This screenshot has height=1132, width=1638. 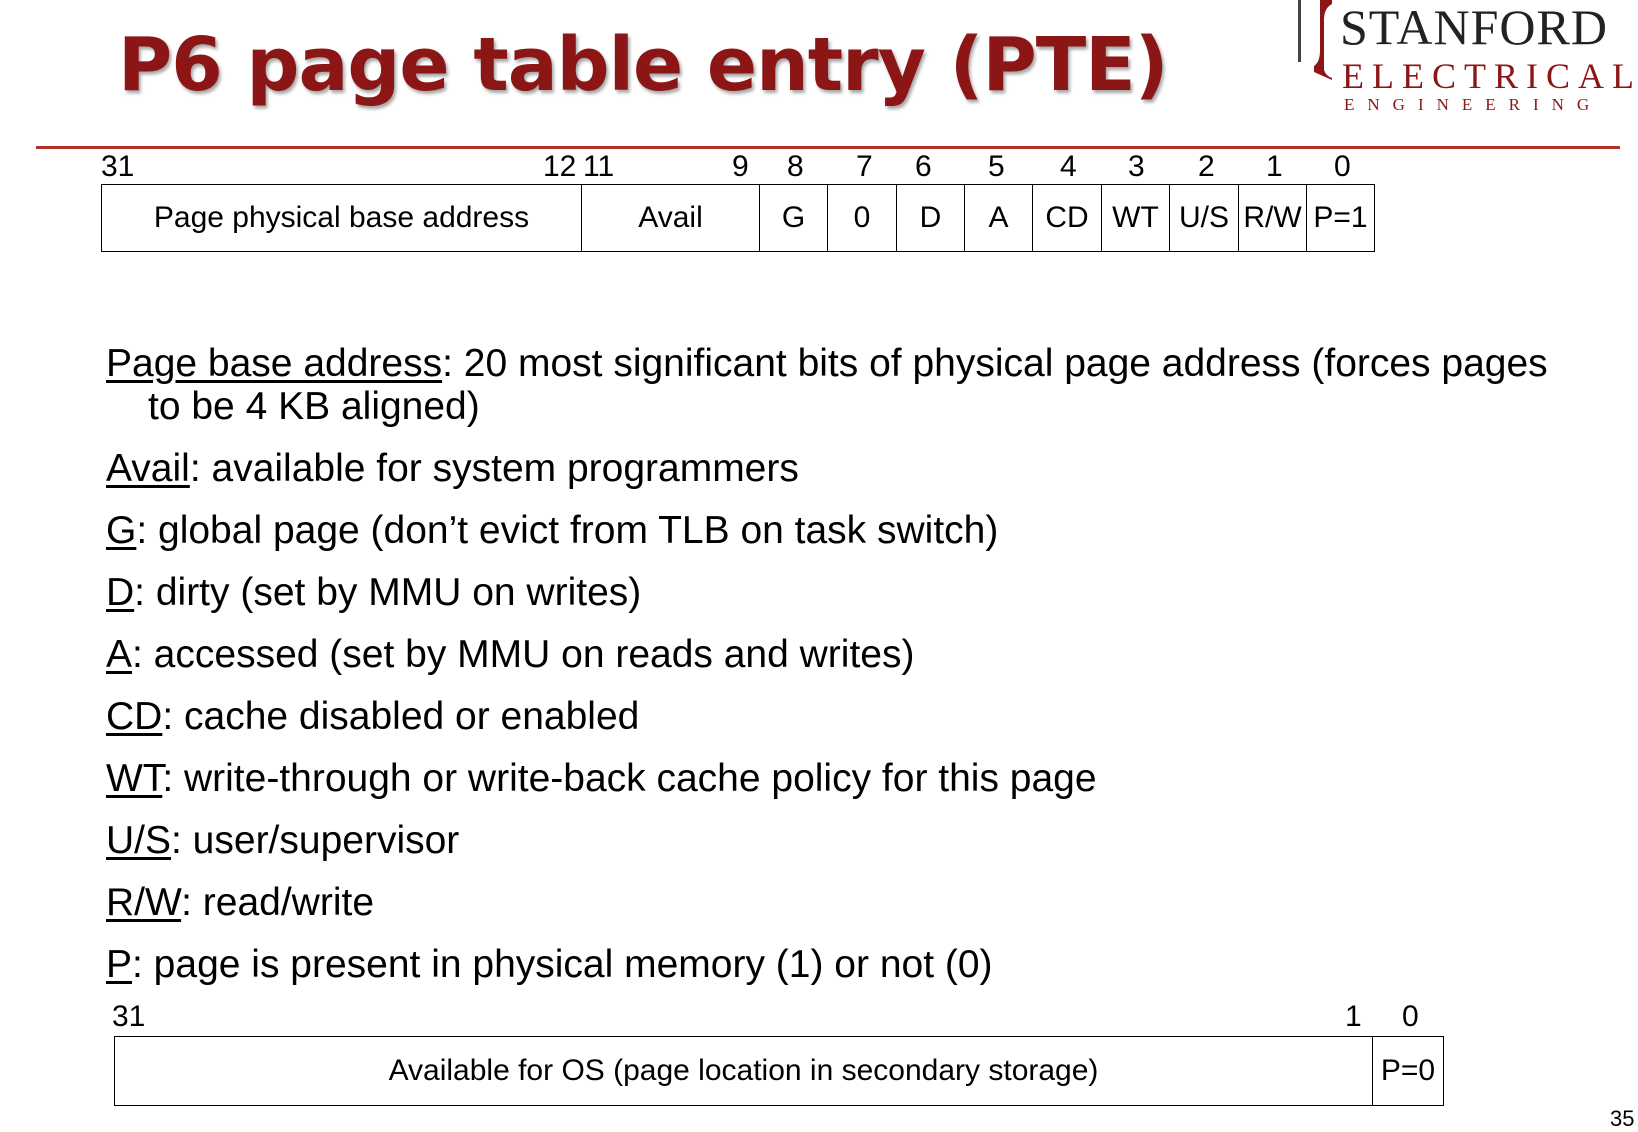 What do you see at coordinates (560, 166) in the screenshot?
I see `bit-number-12: 12` at bounding box center [560, 166].